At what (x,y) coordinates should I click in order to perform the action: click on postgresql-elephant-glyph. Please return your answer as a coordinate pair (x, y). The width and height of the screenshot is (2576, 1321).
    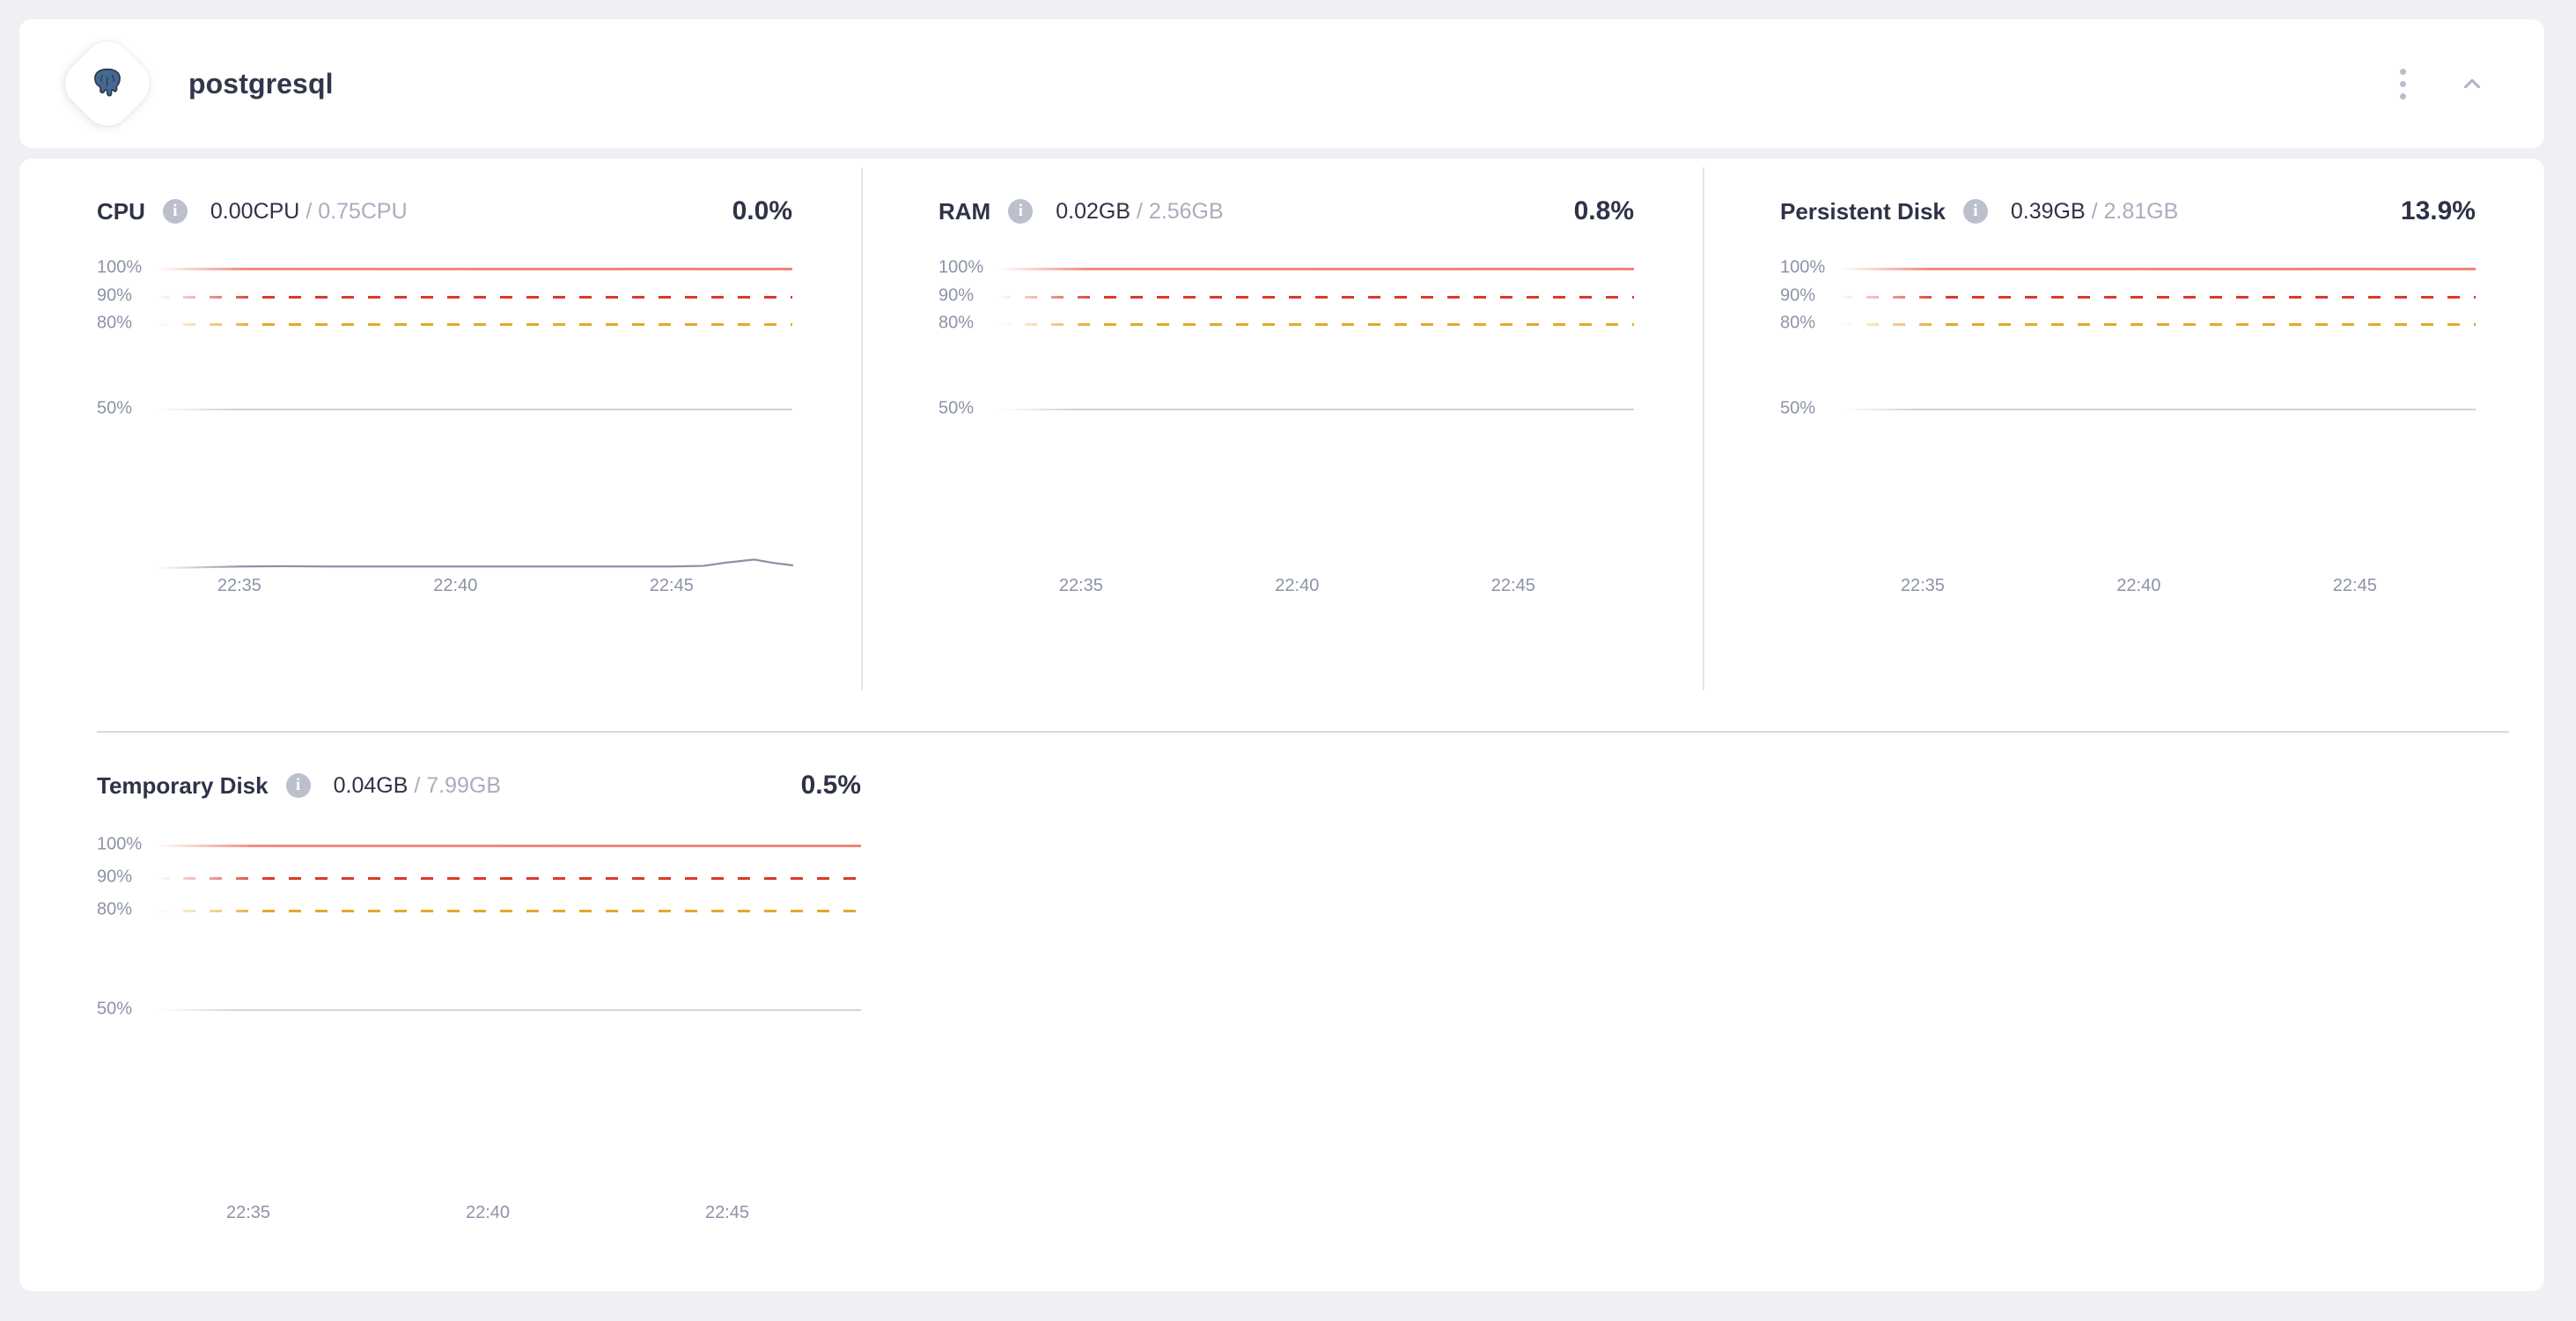
    Looking at the image, I should click on (108, 84).